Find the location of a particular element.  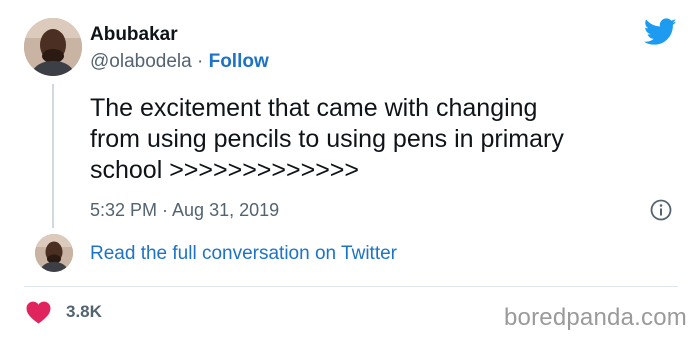

like-count: 3.8K is located at coordinates (84, 312).